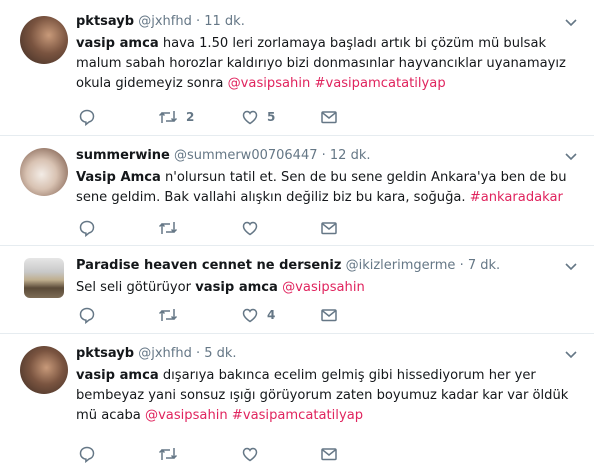  I want to click on retweet-count: 2, so click(190, 117).